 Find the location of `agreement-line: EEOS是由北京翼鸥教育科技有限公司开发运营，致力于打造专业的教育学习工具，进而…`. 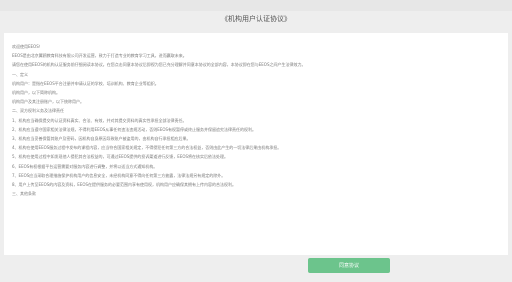

agreement-line: EEOS是由北京翼鸥教育科技有限公司开发运营，致力于打造专业的教育学习工具，进而… is located at coordinates (99, 56).